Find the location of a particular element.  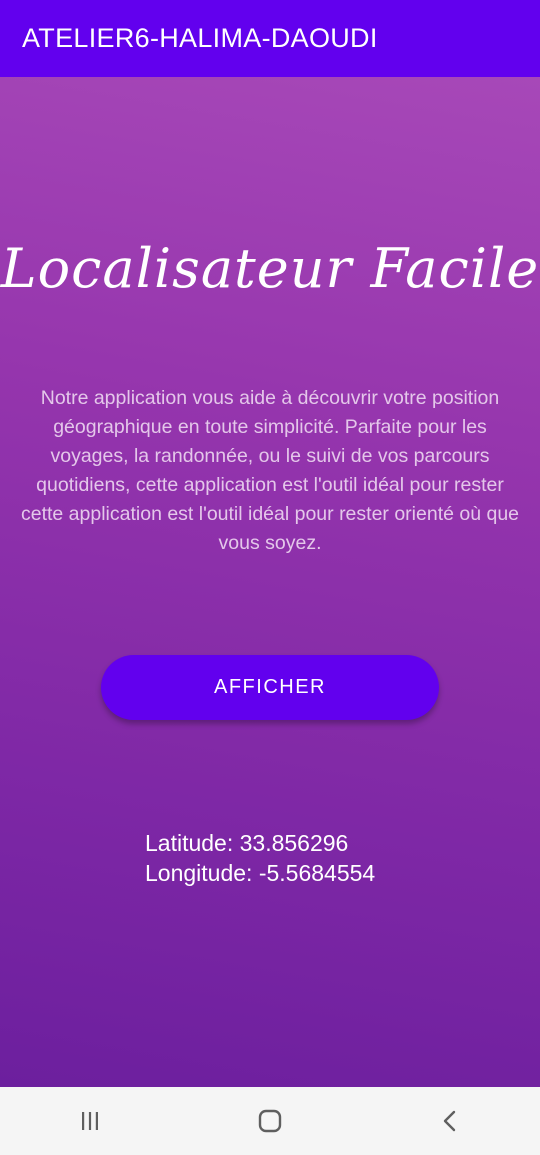

home-icon is located at coordinates (270, 1121).